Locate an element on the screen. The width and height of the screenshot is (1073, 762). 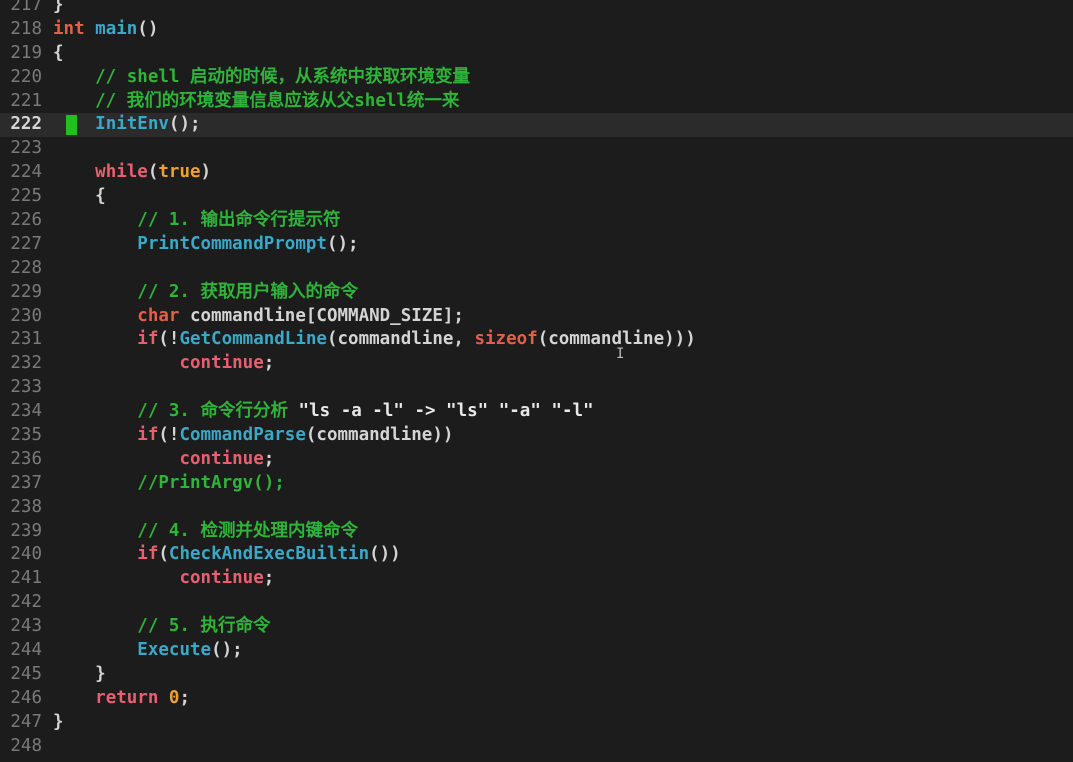
code-line: 220 // shell 启动的时候，从系统中获取环境变量 is located at coordinates (536, 78).